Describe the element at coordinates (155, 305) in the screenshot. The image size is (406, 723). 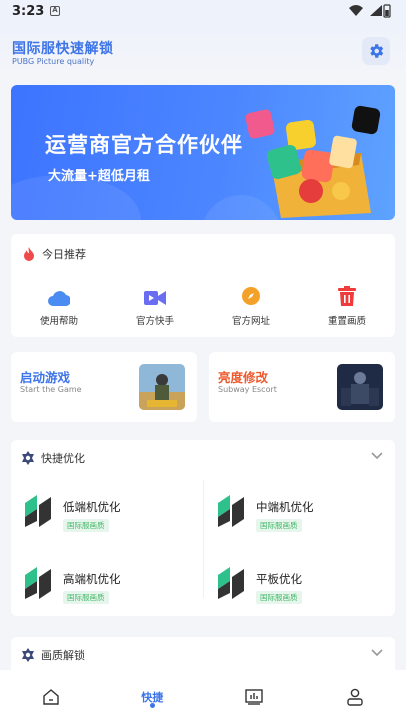
I see `official-kuaishou-button: 官方快手` at that location.